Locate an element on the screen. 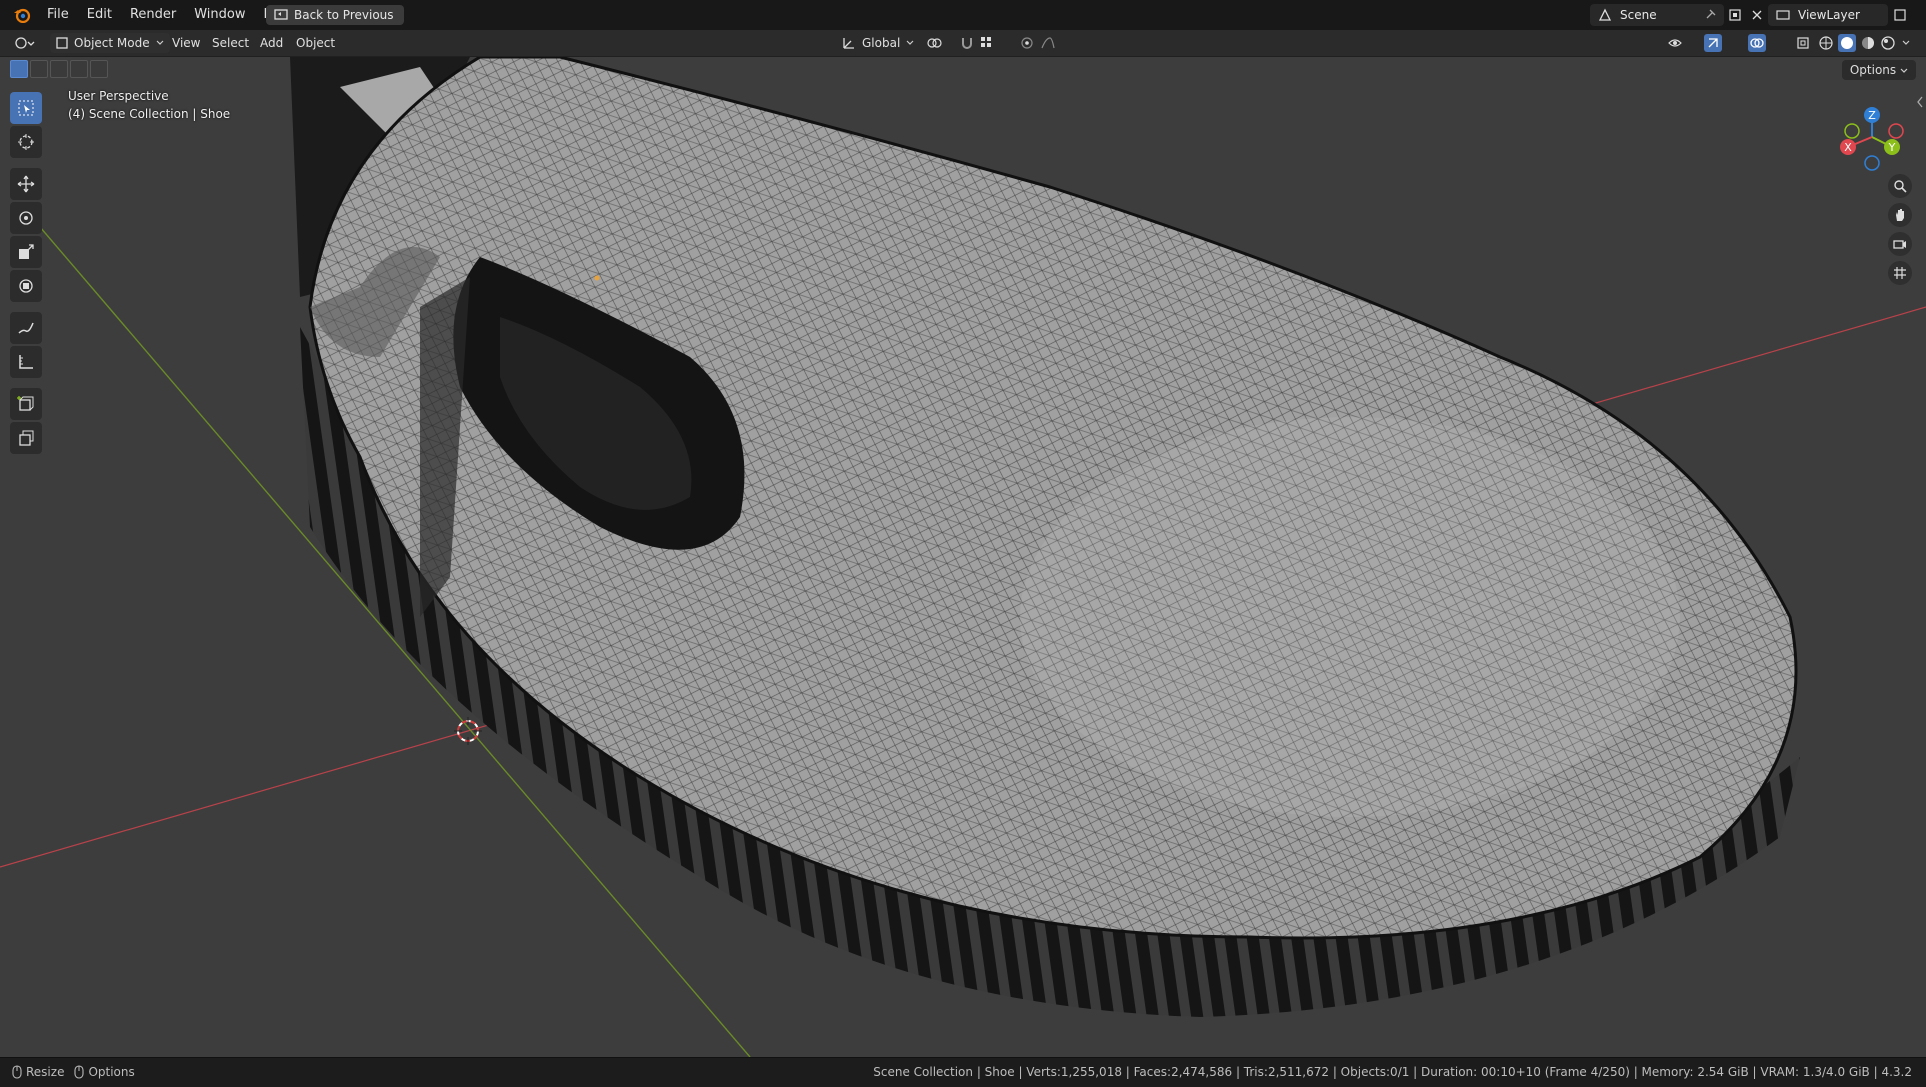 The image size is (1926, 1087). select-mode-extend-icon is located at coordinates (39, 69).